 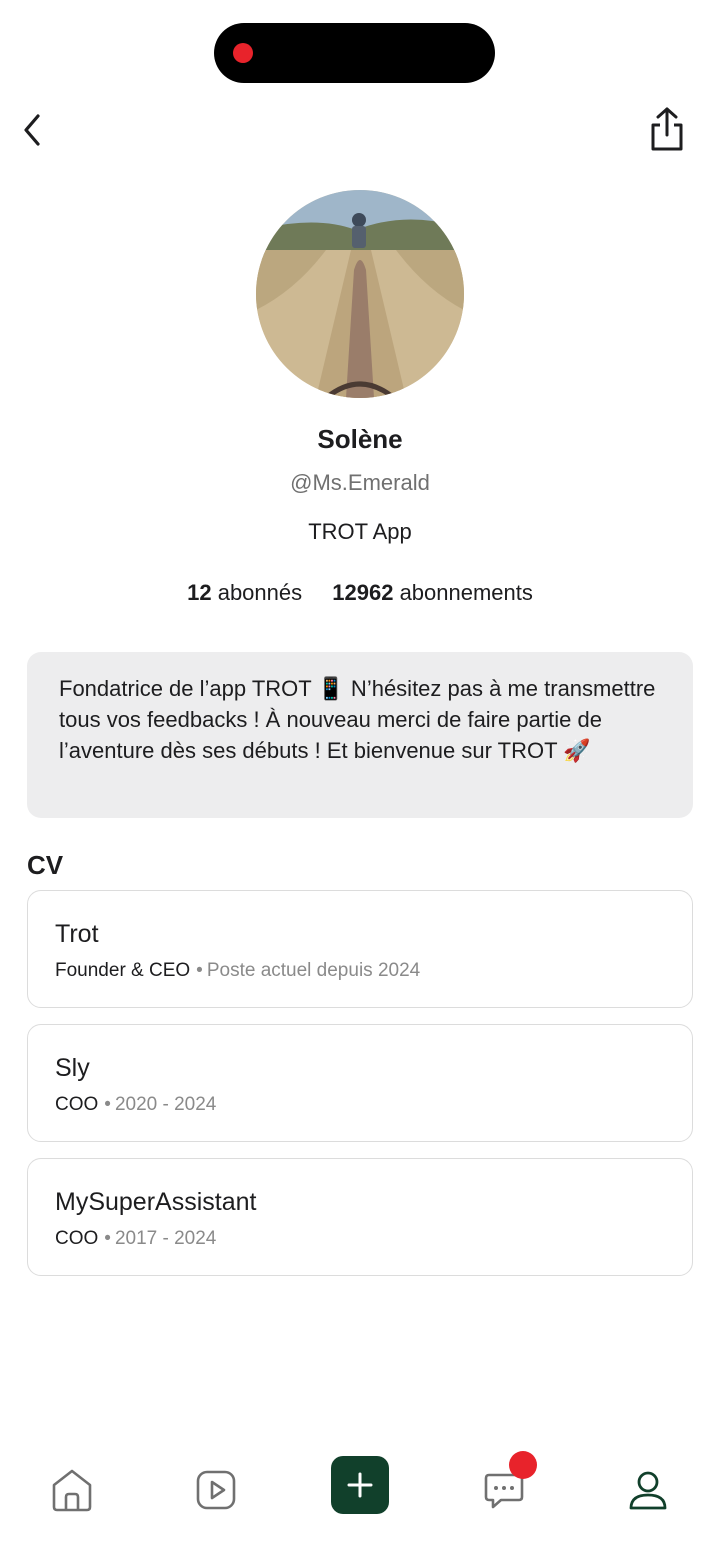 I want to click on profile-handle: @Ms.Emerald, so click(x=360, y=482).